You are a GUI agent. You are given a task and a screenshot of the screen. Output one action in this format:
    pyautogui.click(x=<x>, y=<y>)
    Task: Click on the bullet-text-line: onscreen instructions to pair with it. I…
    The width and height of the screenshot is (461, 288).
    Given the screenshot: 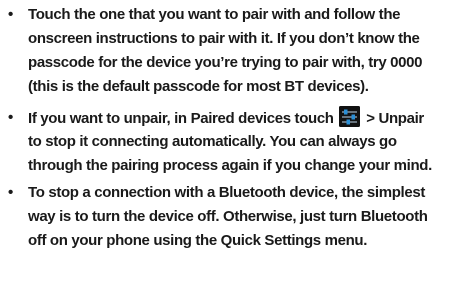 What is the action you would take?
    pyautogui.click(x=224, y=38)
    